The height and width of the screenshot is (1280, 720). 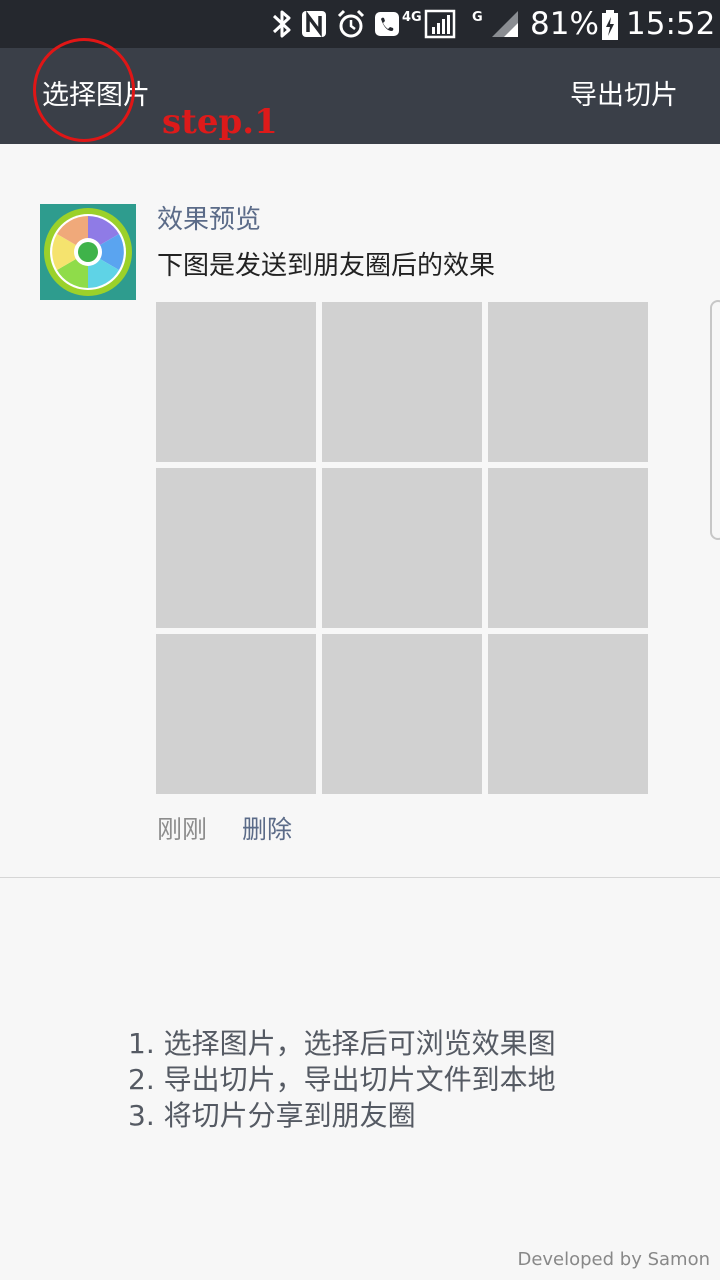 I want to click on status-bar: 4G G 81% 15:52, so click(x=360, y=24).